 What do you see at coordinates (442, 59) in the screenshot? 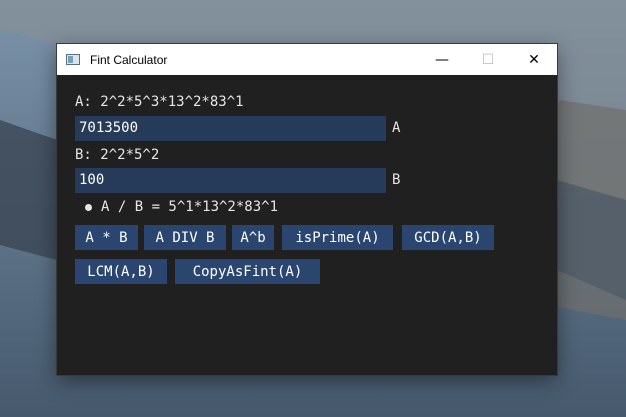
I see `minimize-button: —` at bounding box center [442, 59].